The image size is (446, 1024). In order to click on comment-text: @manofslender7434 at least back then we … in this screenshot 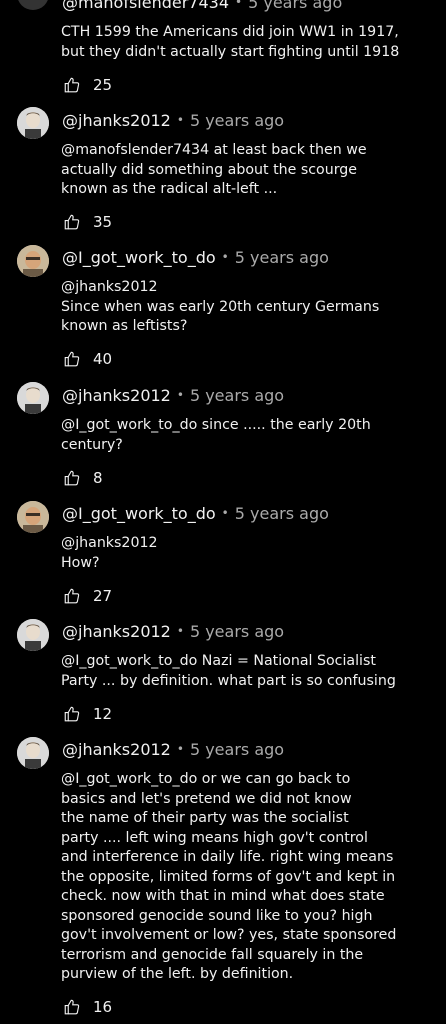, I will do `click(214, 169)`.